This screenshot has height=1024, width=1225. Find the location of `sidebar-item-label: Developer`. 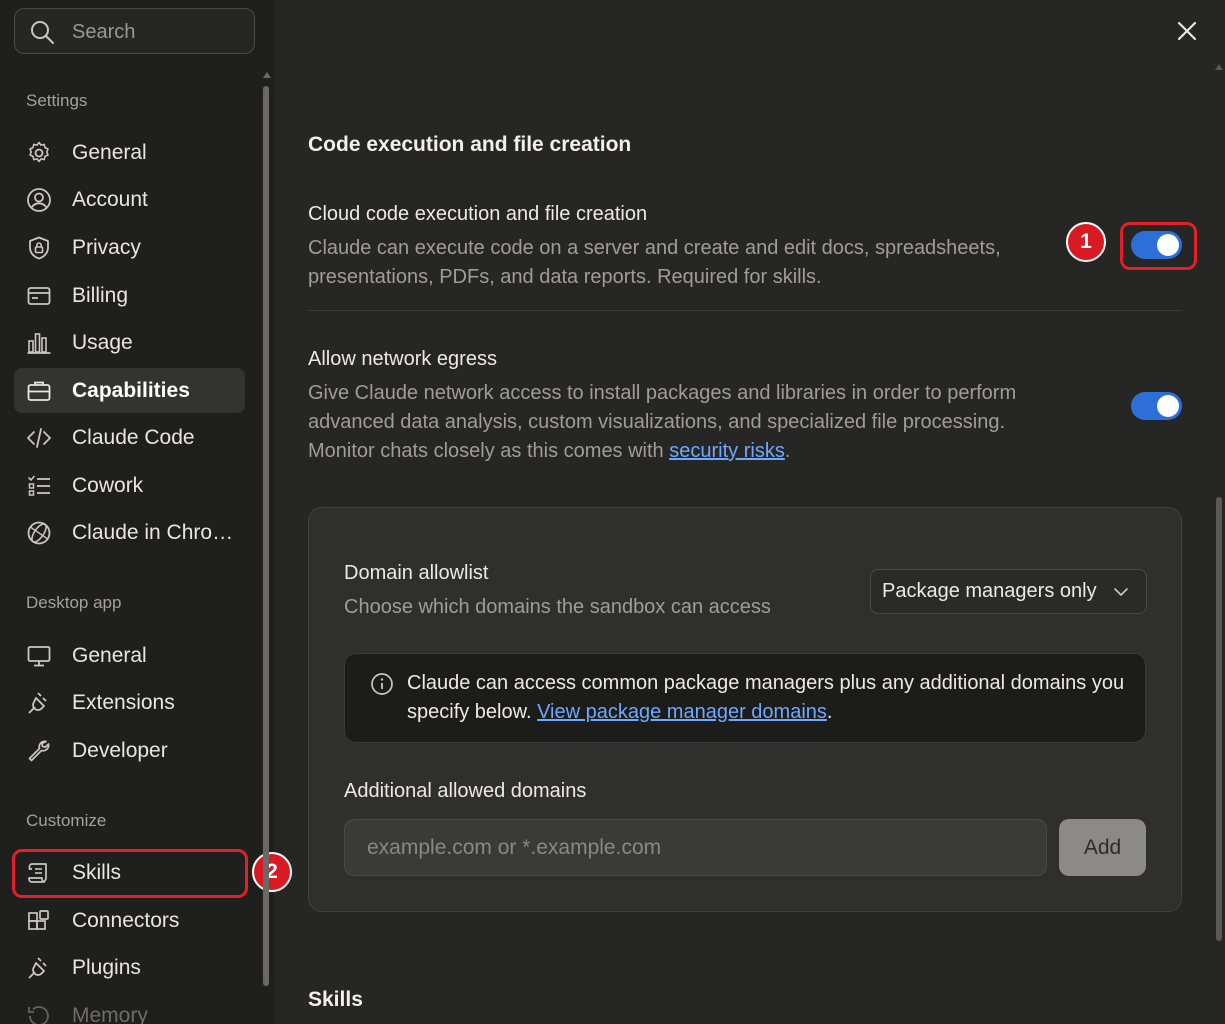

sidebar-item-label: Developer is located at coordinates (120, 750).